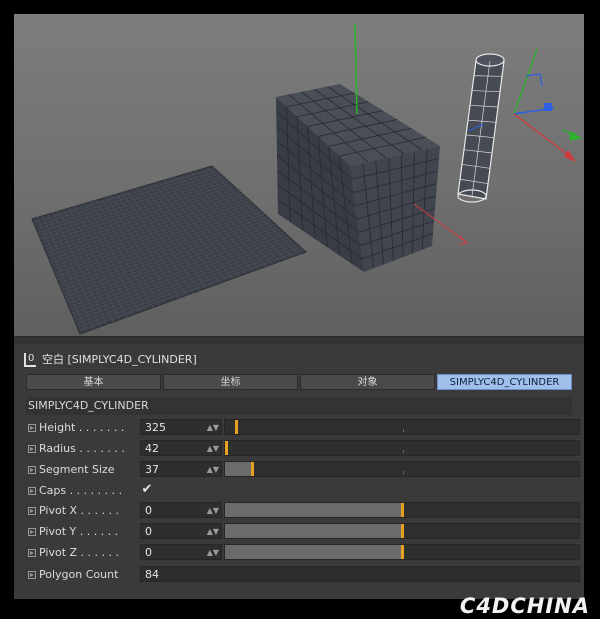 The image size is (600, 619). I want to click on param-caps: Caps . . . . . . . . ✔, so click(299, 491).